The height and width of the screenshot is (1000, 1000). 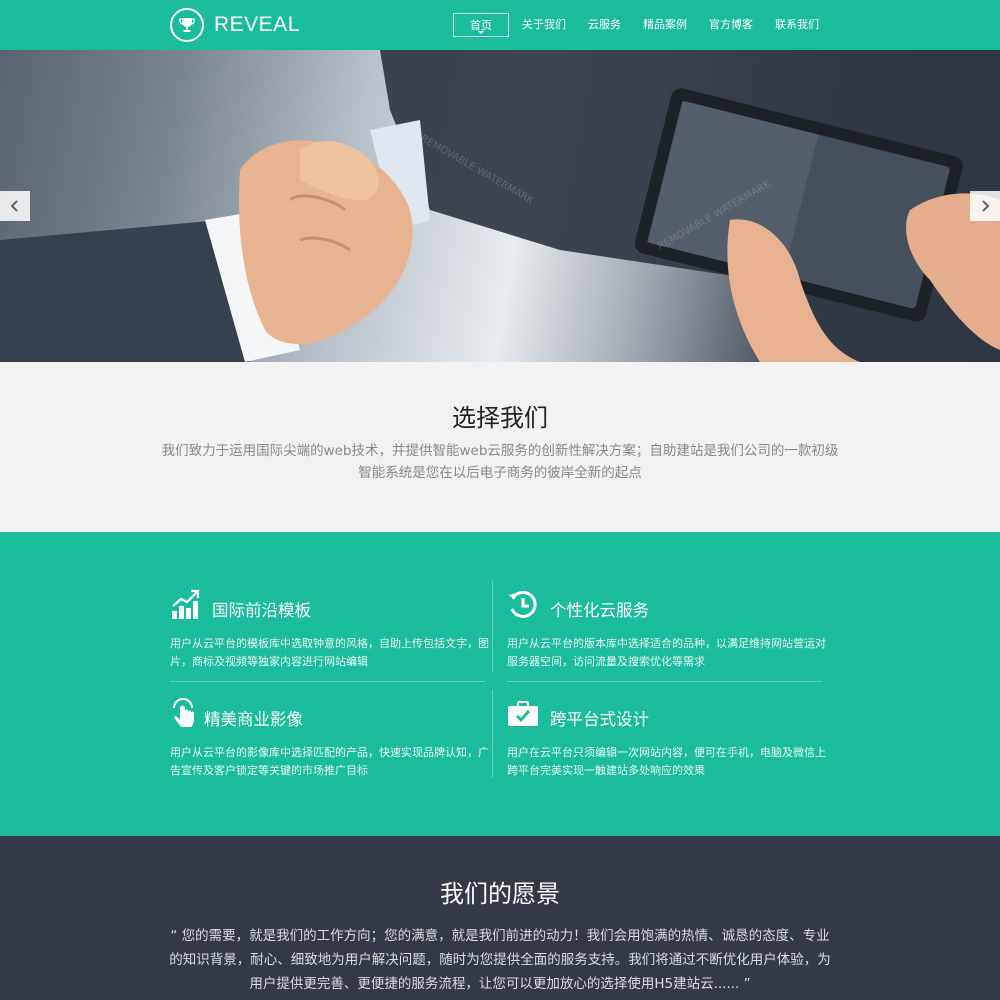 What do you see at coordinates (523, 605) in the screenshot?
I see `history-clock-icon` at bounding box center [523, 605].